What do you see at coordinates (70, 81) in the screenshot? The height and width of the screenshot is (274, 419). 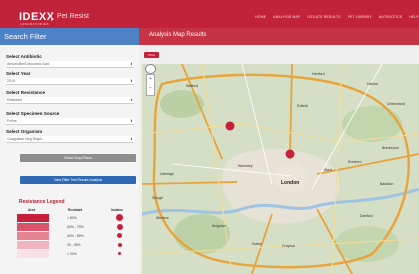 I see `year-select: 2015 ⬍` at bounding box center [70, 81].